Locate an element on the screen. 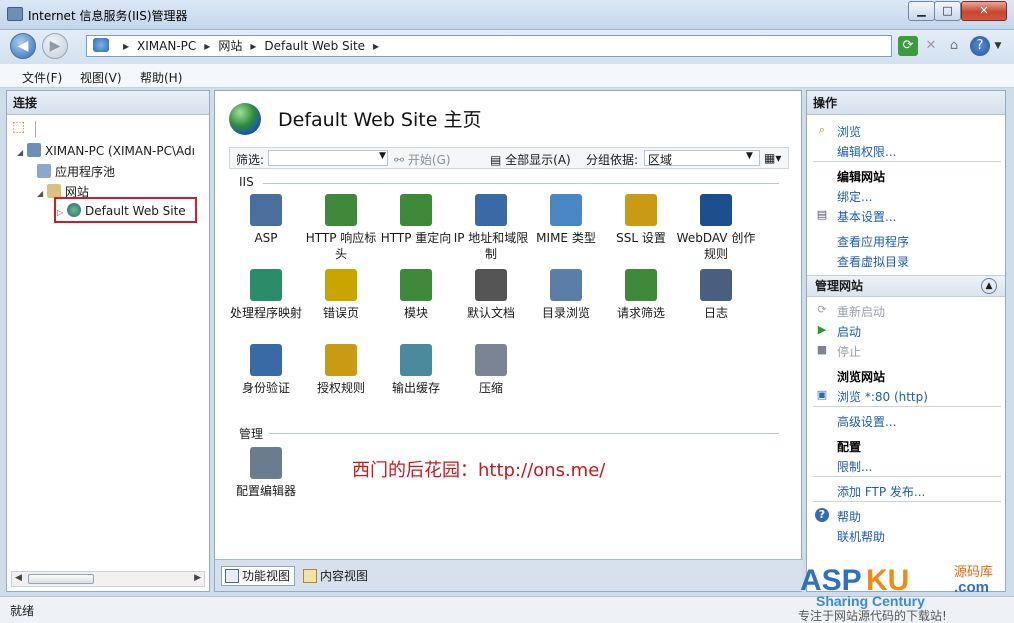  feature-authorization-rules: 授权规则 is located at coordinates (341, 370).